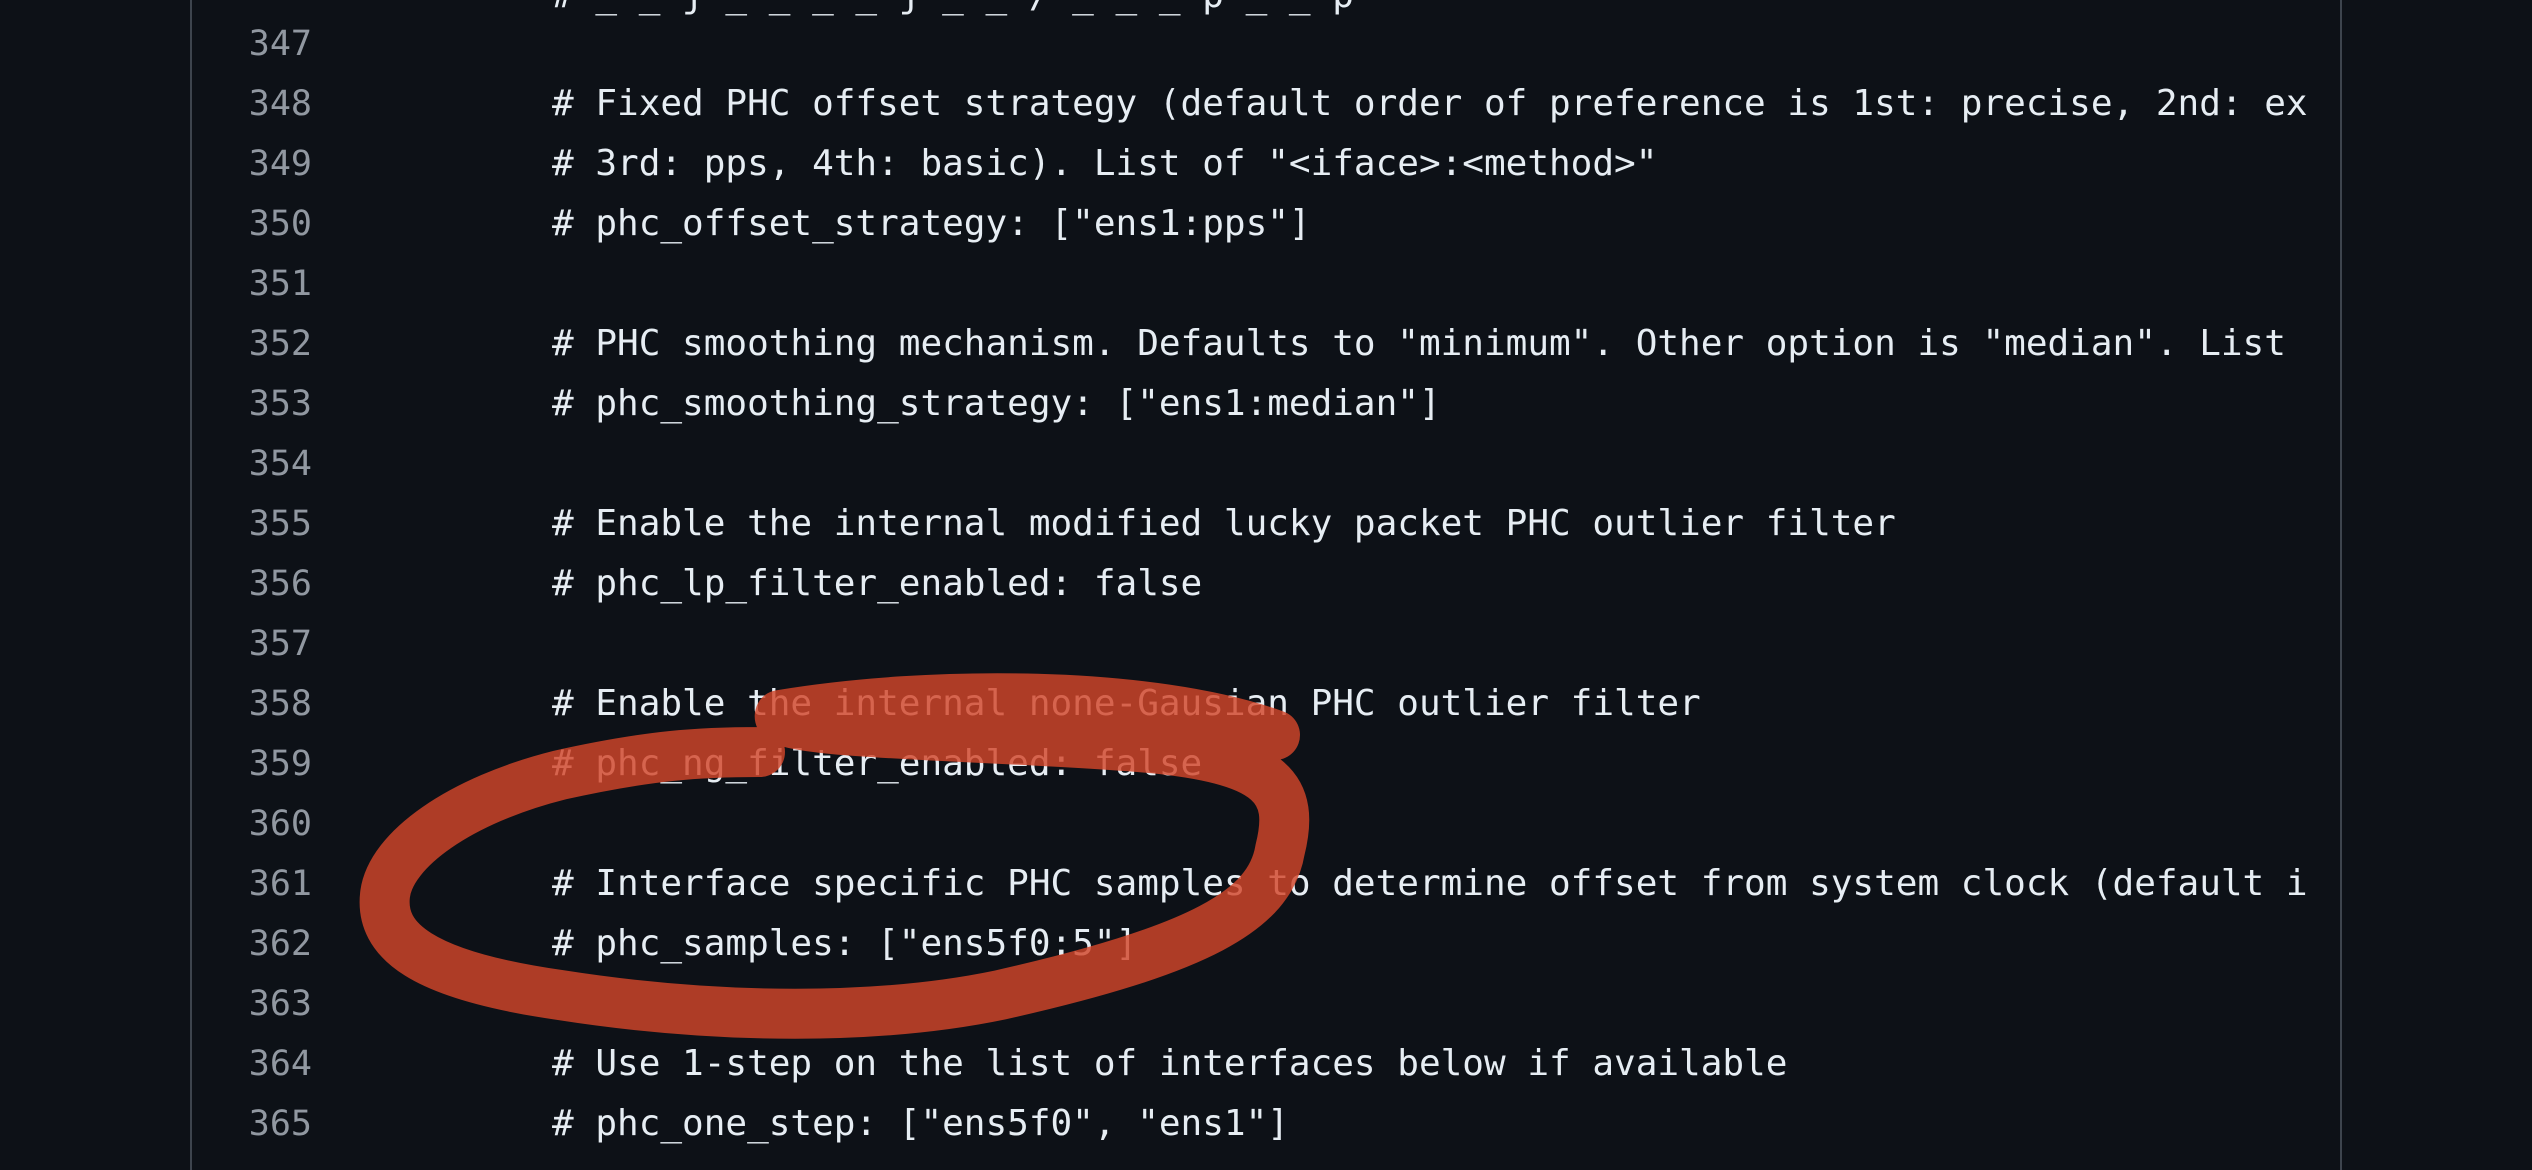 Image resolution: width=2532 pixels, height=1170 pixels. Describe the element at coordinates (2341, 585) in the screenshot. I see `viewer-right-border` at that location.